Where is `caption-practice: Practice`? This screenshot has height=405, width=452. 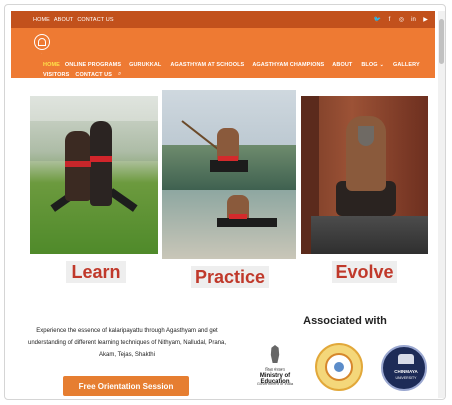 caption-practice: Practice is located at coordinates (230, 277).